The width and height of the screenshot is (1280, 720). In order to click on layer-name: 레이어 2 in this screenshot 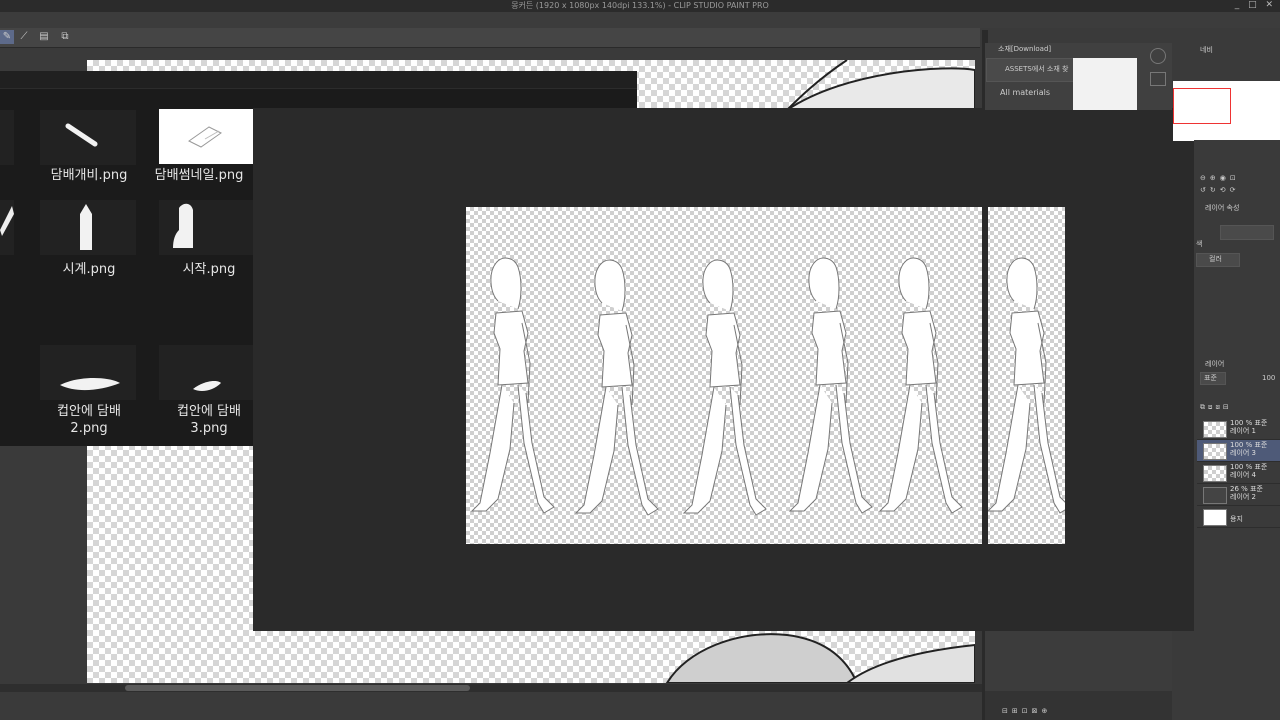, I will do `click(1243, 497)`.